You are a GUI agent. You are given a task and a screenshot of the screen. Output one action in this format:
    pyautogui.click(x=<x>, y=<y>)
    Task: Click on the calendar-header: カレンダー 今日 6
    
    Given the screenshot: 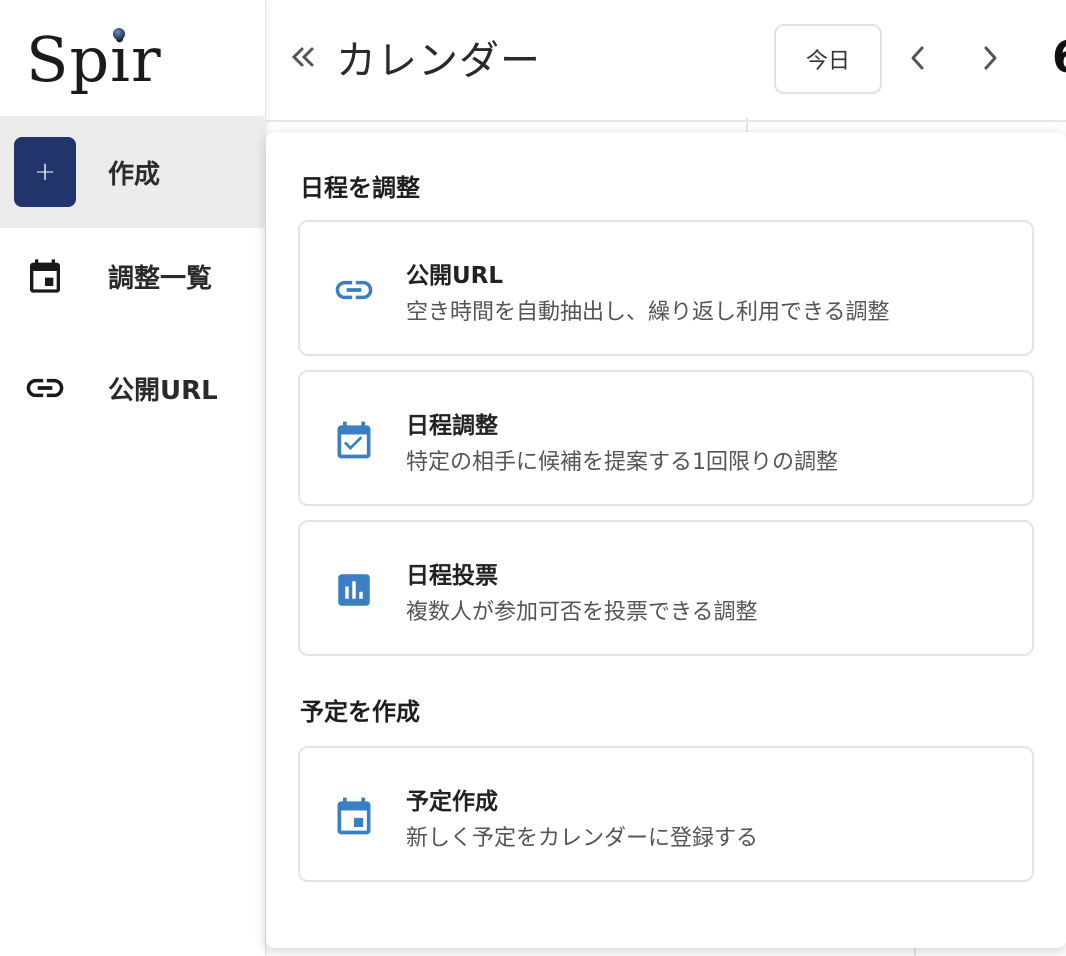 What is the action you would take?
    pyautogui.click(x=666, y=61)
    